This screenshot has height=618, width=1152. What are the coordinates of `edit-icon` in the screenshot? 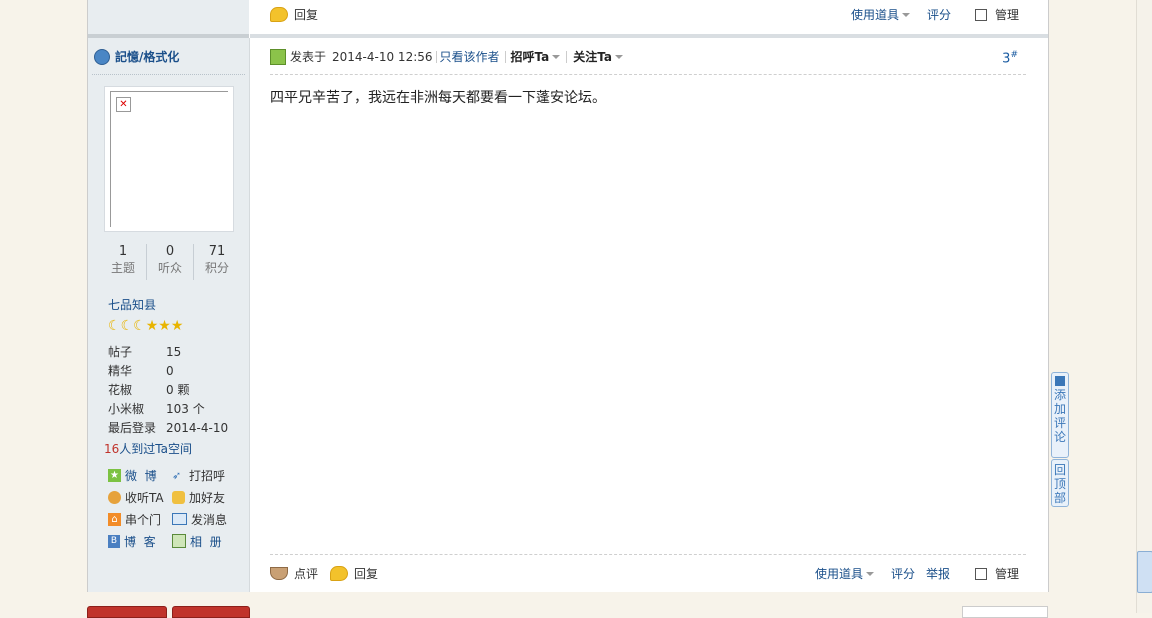 It's located at (1060, 381).